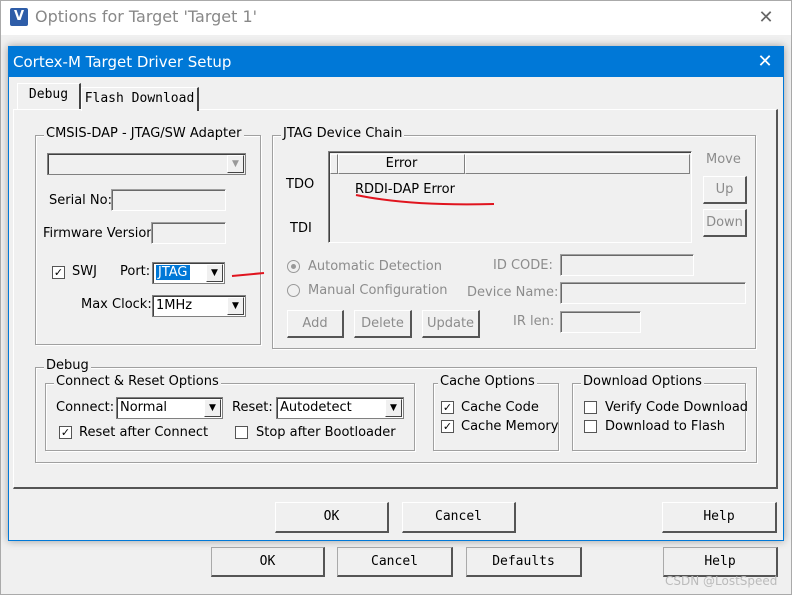 The width and height of the screenshot is (792, 595). I want to click on options-window-title: Options for Target 'Target 1', so click(146, 16).